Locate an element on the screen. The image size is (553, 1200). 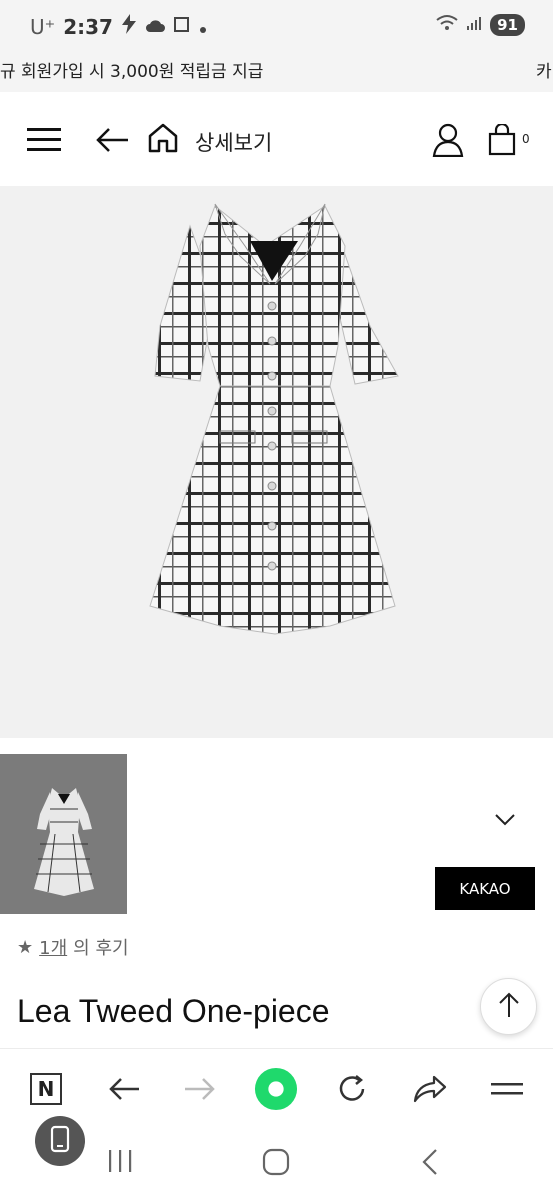
promo-banner-text-next: 카 is located at coordinates (544, 72).